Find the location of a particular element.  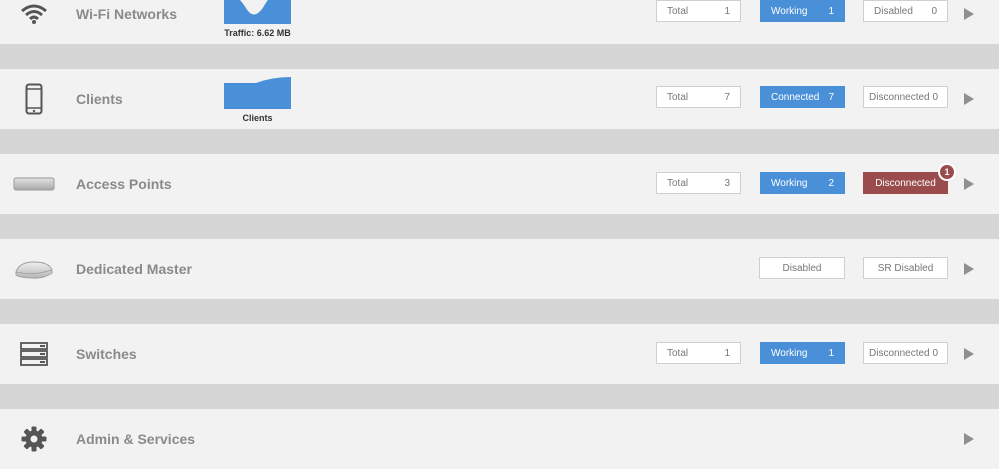

clients-total-pill: Total 7 is located at coordinates (698, 97).